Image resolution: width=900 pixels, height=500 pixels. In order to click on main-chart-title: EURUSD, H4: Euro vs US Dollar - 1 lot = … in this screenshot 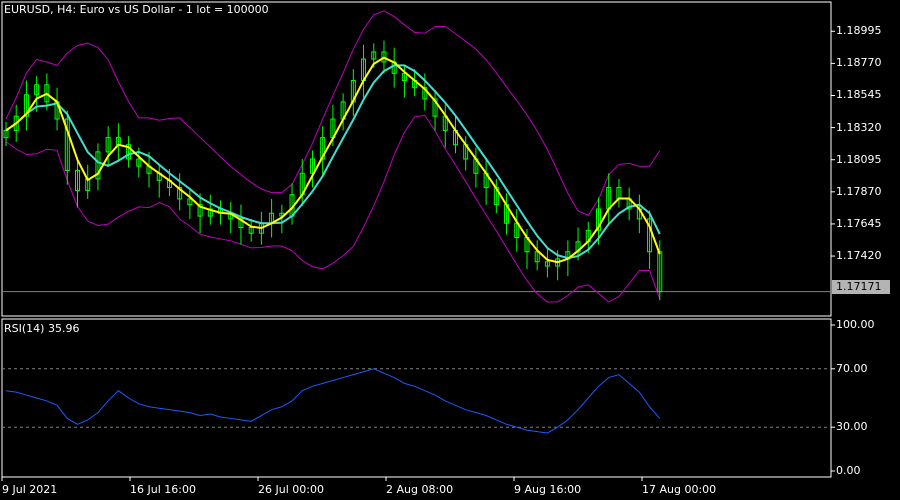, I will do `click(136, 9)`.